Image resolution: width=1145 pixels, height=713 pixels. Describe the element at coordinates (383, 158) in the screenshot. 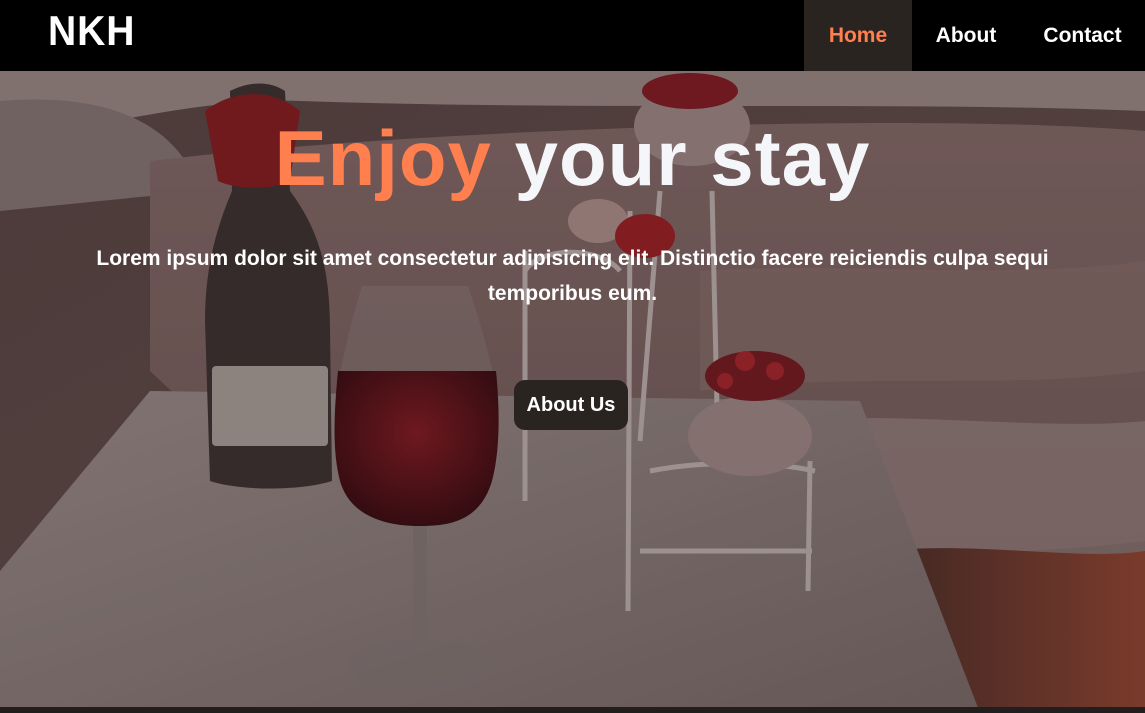

I see `hero-title-accent: Enjoy` at that location.